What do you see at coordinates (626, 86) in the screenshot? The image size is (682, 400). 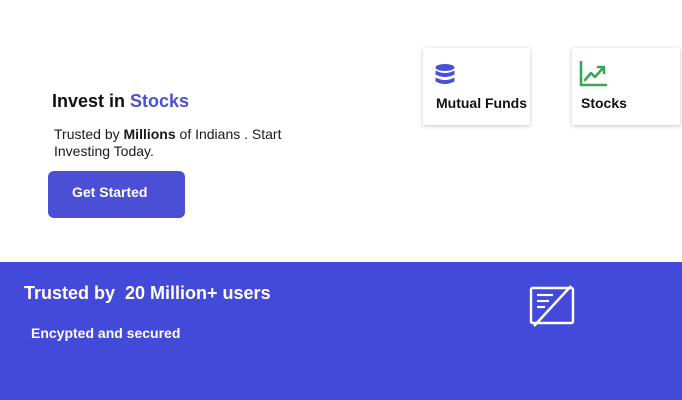 I see `card-stocks: Stocks` at bounding box center [626, 86].